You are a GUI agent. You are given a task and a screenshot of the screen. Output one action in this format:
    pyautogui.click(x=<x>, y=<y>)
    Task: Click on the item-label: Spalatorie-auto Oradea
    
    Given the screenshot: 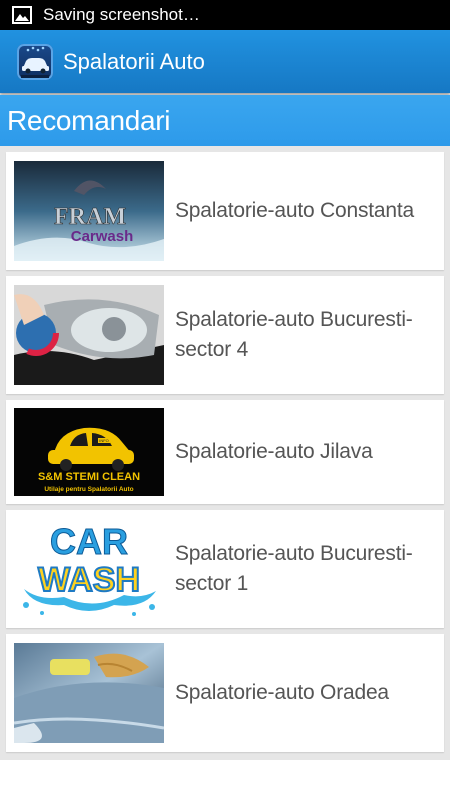 What is the action you would take?
    pyautogui.click(x=282, y=692)
    